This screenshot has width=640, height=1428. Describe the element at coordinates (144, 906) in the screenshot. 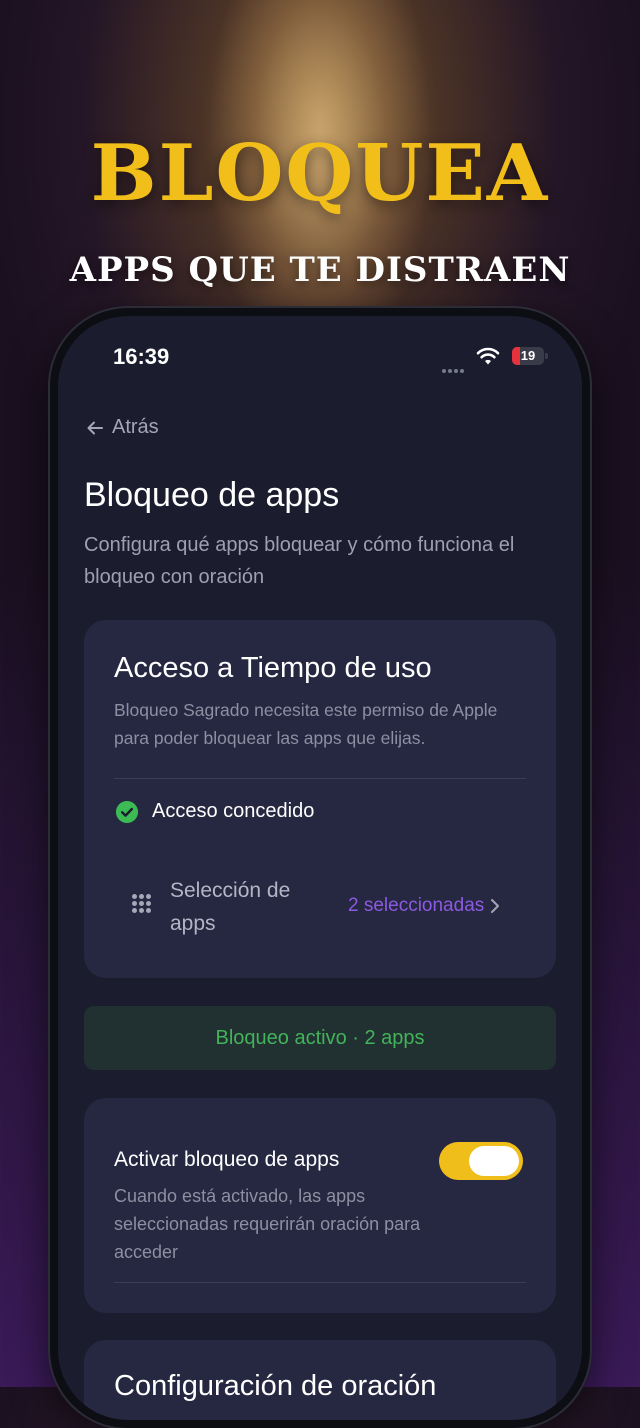

I see `grid-icon` at that location.